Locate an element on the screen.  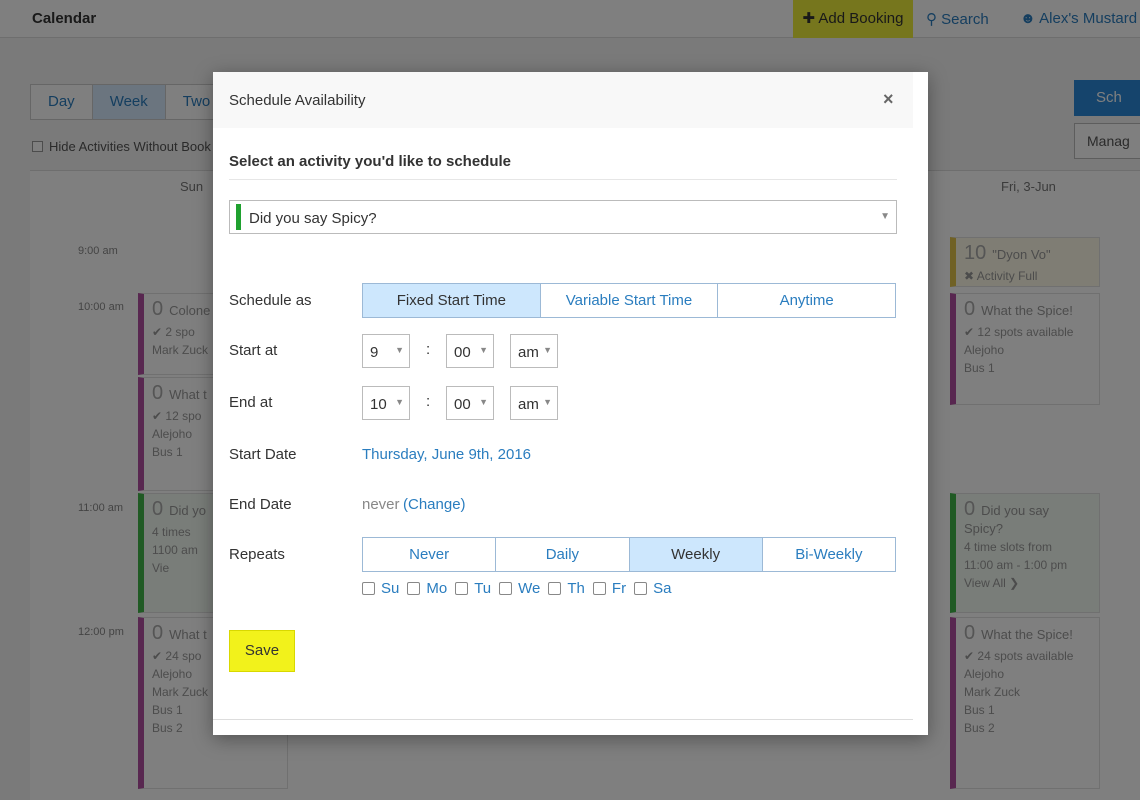
weekday-checkboxes: Su Mo Tu We Th Fr Sa is located at coordinates (516, 588).